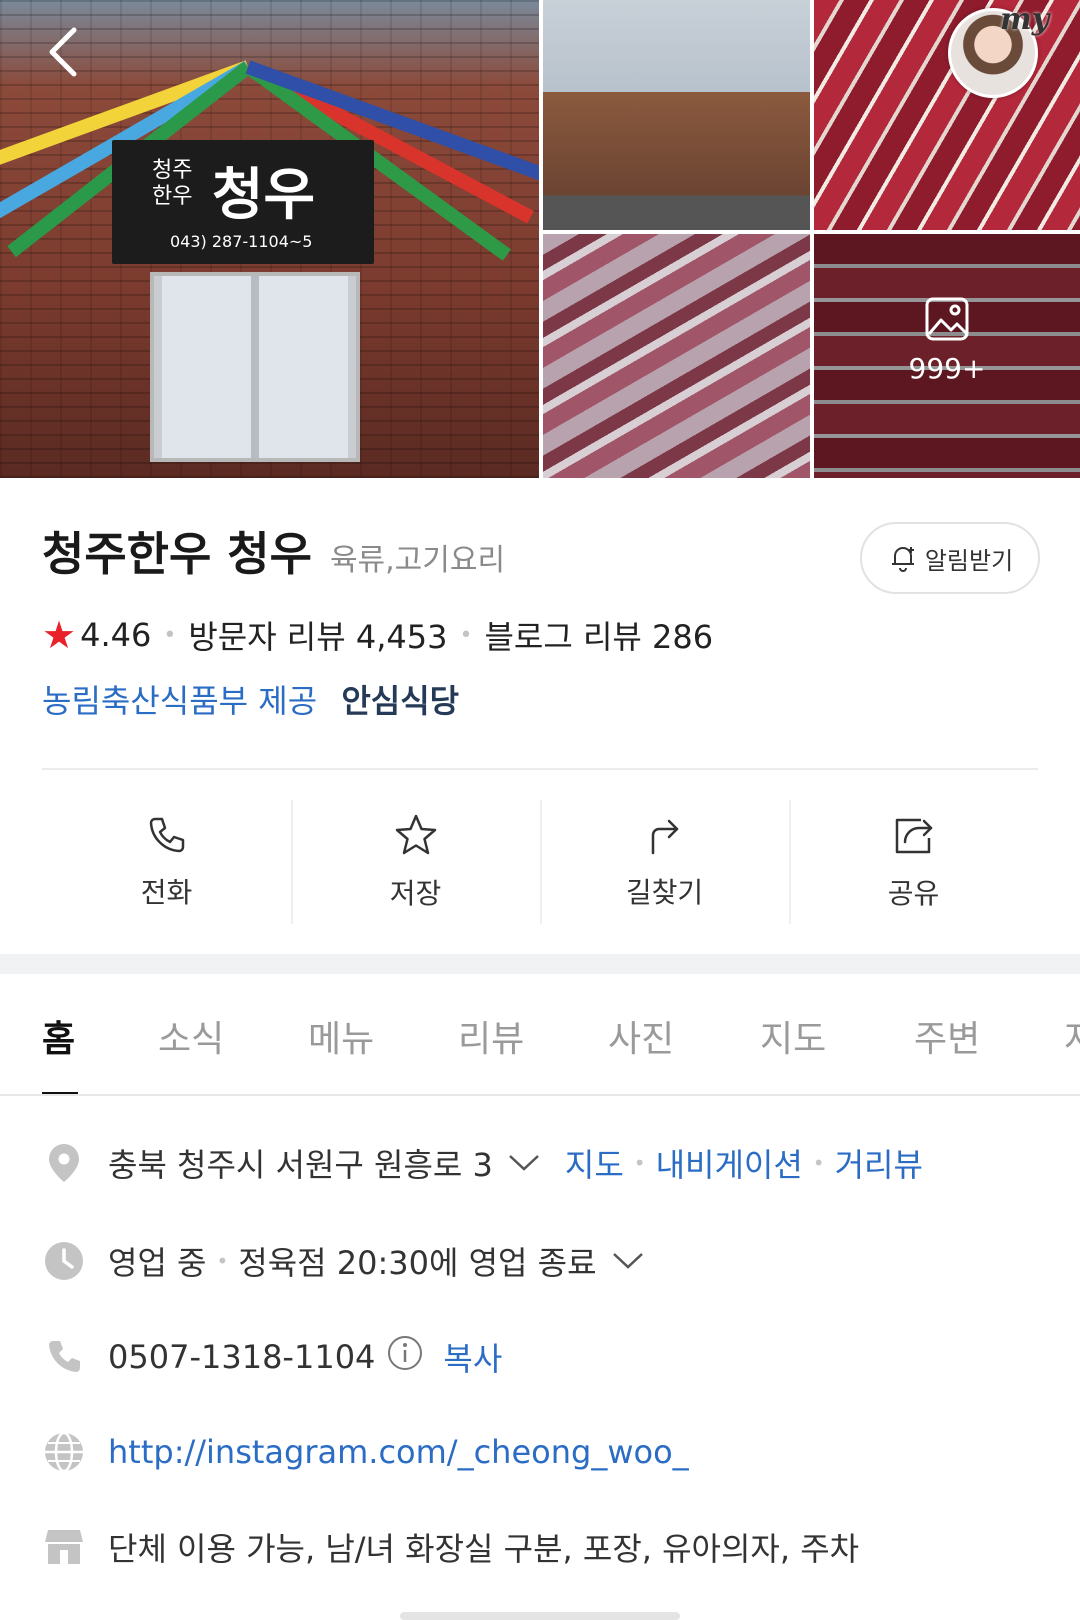 This screenshot has width=1080, height=1620. I want to click on place-title-row: 청주한우 청우 육류,고기요리, so click(273, 551).